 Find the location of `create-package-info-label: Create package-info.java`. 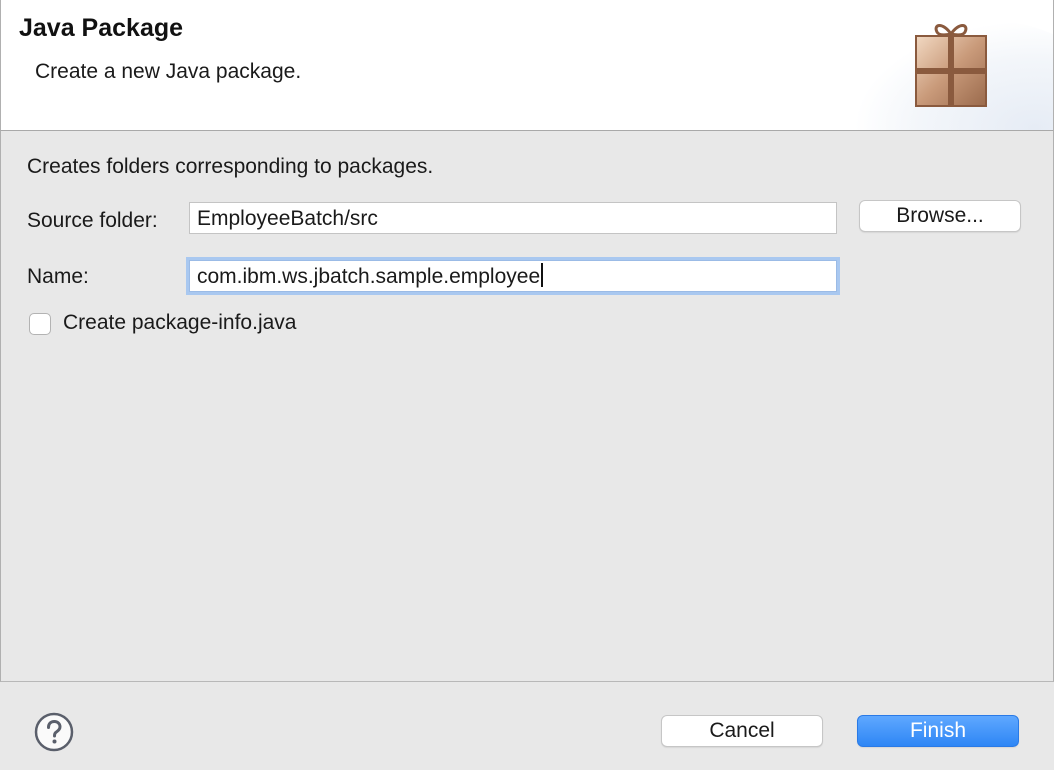

create-package-info-label: Create package-info.java is located at coordinates (179, 323).